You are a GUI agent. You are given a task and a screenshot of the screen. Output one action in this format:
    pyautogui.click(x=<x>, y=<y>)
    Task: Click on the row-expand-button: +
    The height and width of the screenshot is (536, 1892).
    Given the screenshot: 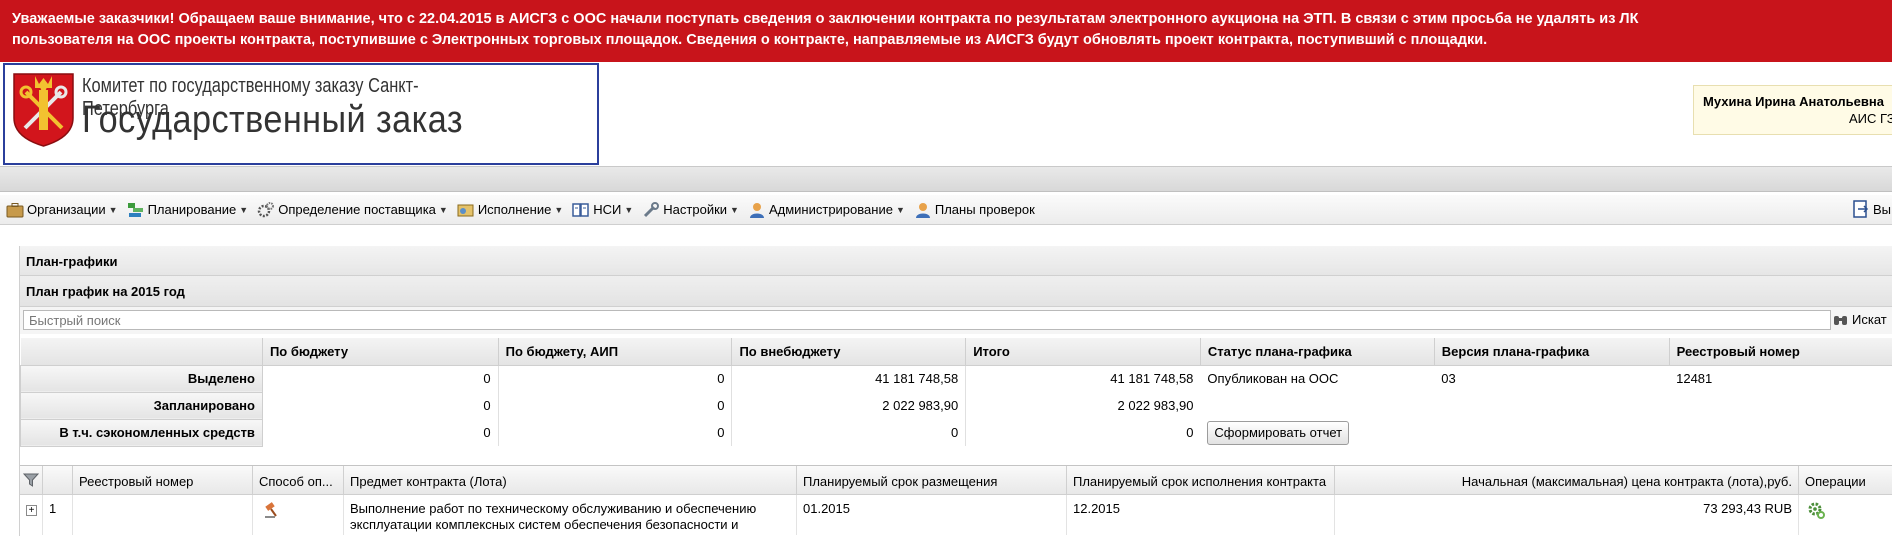 What is the action you would take?
    pyautogui.click(x=31, y=515)
    